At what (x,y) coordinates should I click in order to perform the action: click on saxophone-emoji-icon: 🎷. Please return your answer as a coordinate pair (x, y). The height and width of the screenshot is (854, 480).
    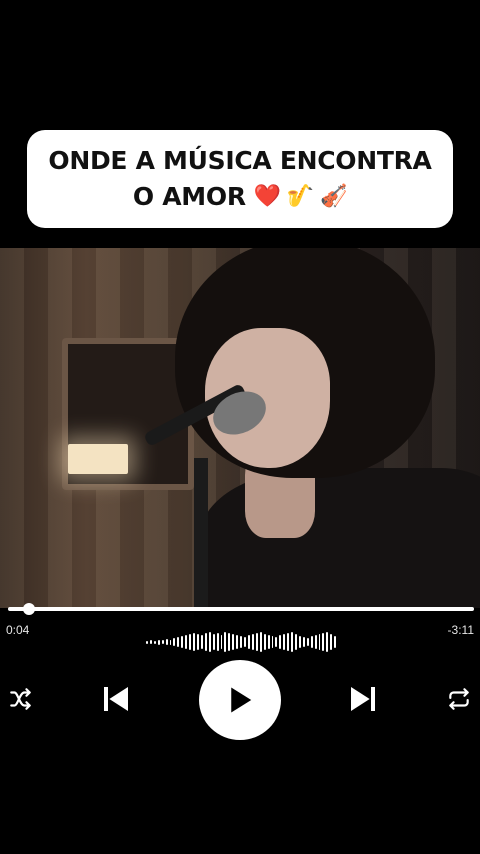
    Looking at the image, I should click on (300, 196).